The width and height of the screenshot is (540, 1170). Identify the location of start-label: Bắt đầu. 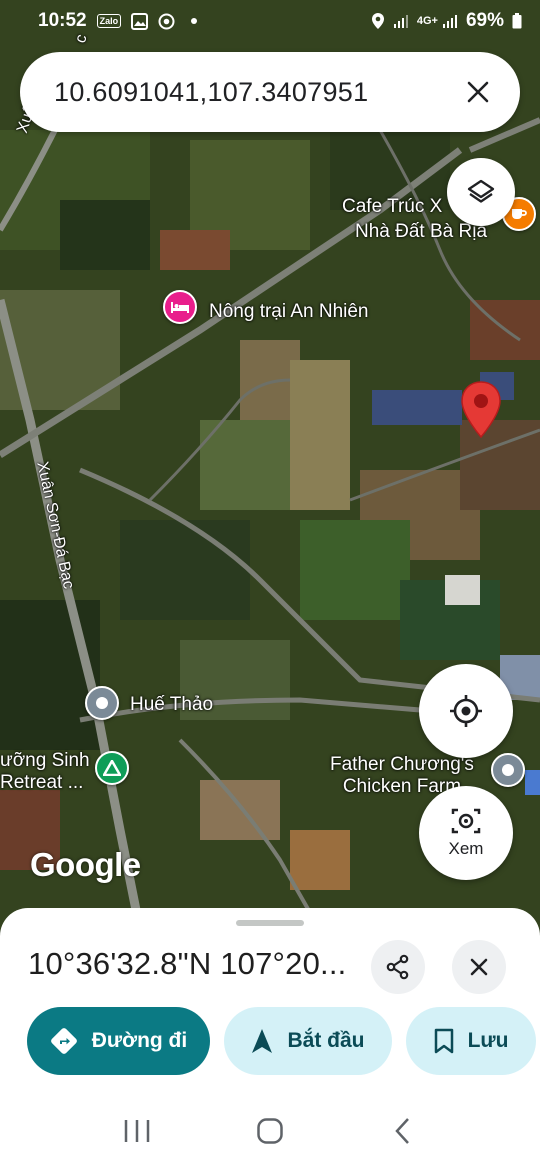
(326, 1040).